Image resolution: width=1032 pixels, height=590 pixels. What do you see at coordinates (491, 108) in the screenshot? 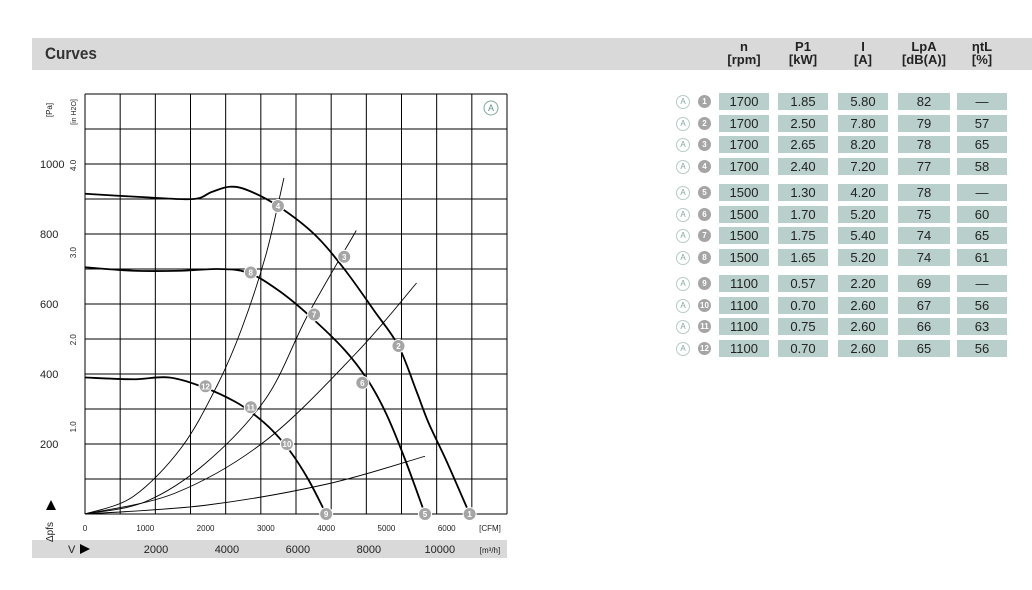
I see `chart-curve-tag: A` at bounding box center [491, 108].